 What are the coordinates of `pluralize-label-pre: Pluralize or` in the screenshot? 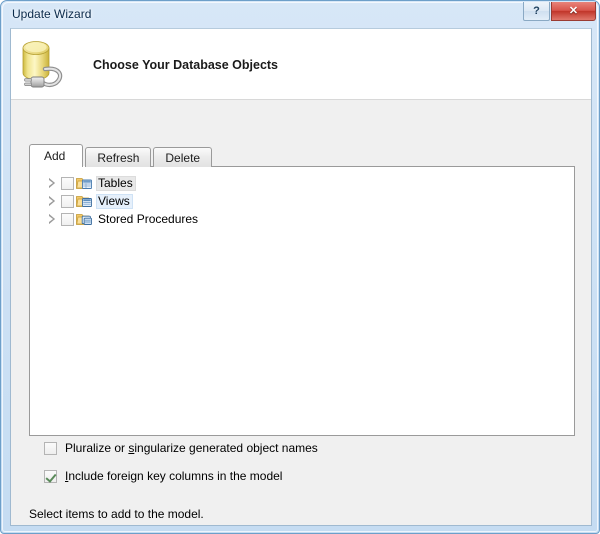 It's located at (97, 448).